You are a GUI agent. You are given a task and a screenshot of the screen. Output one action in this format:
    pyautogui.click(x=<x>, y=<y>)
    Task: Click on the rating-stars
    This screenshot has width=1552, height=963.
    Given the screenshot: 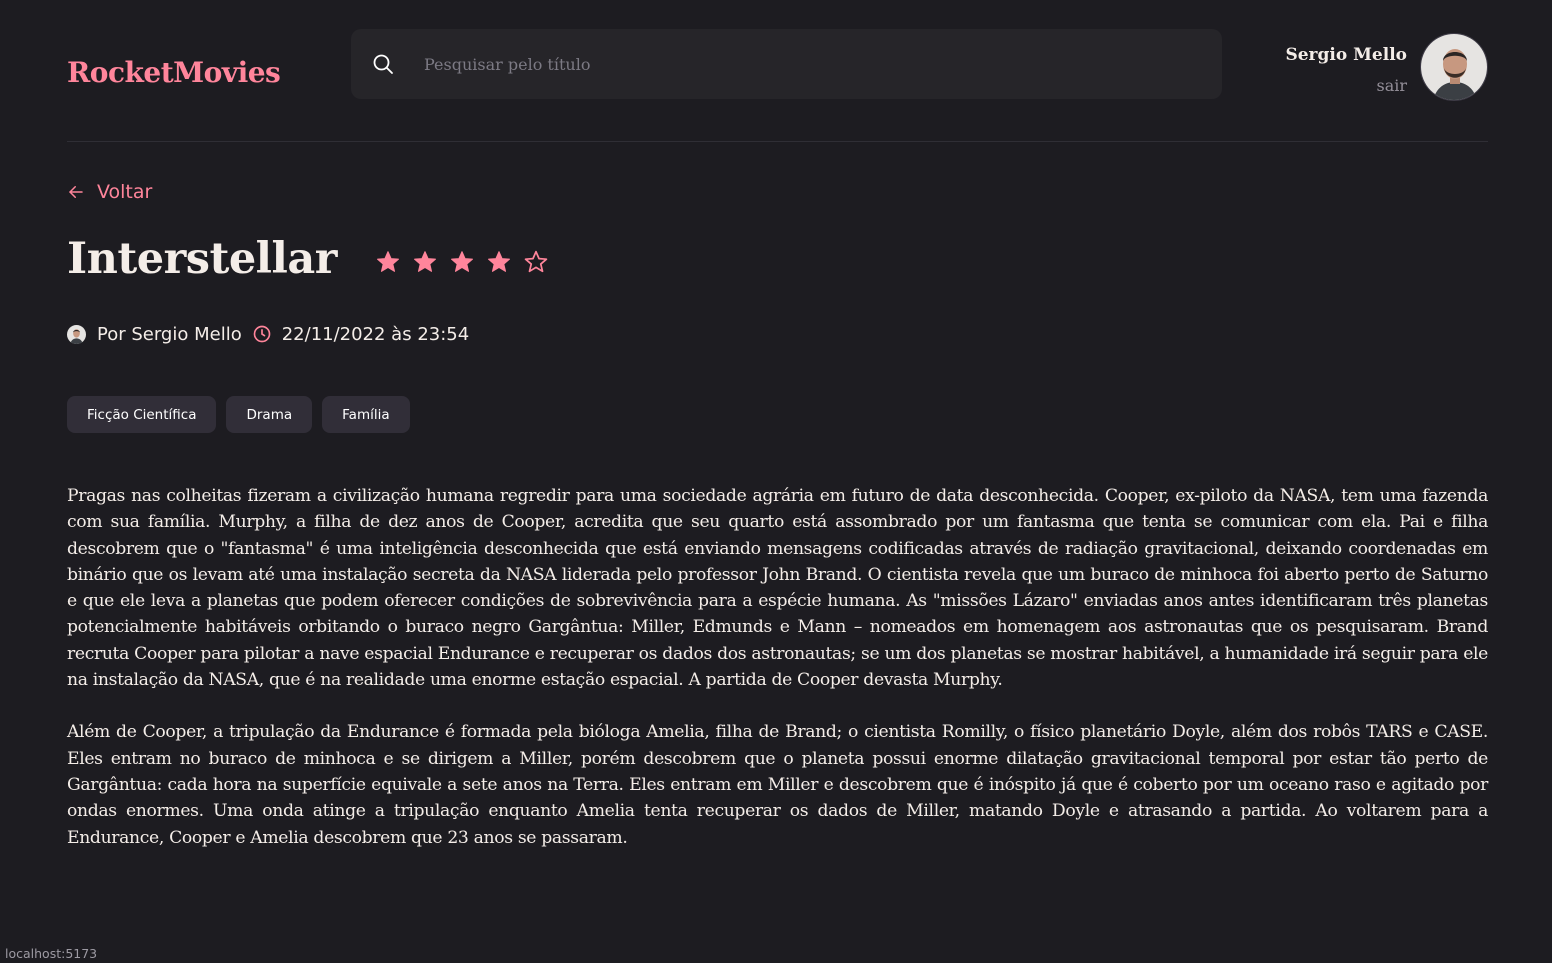 What is the action you would take?
    pyautogui.click(x=462, y=262)
    